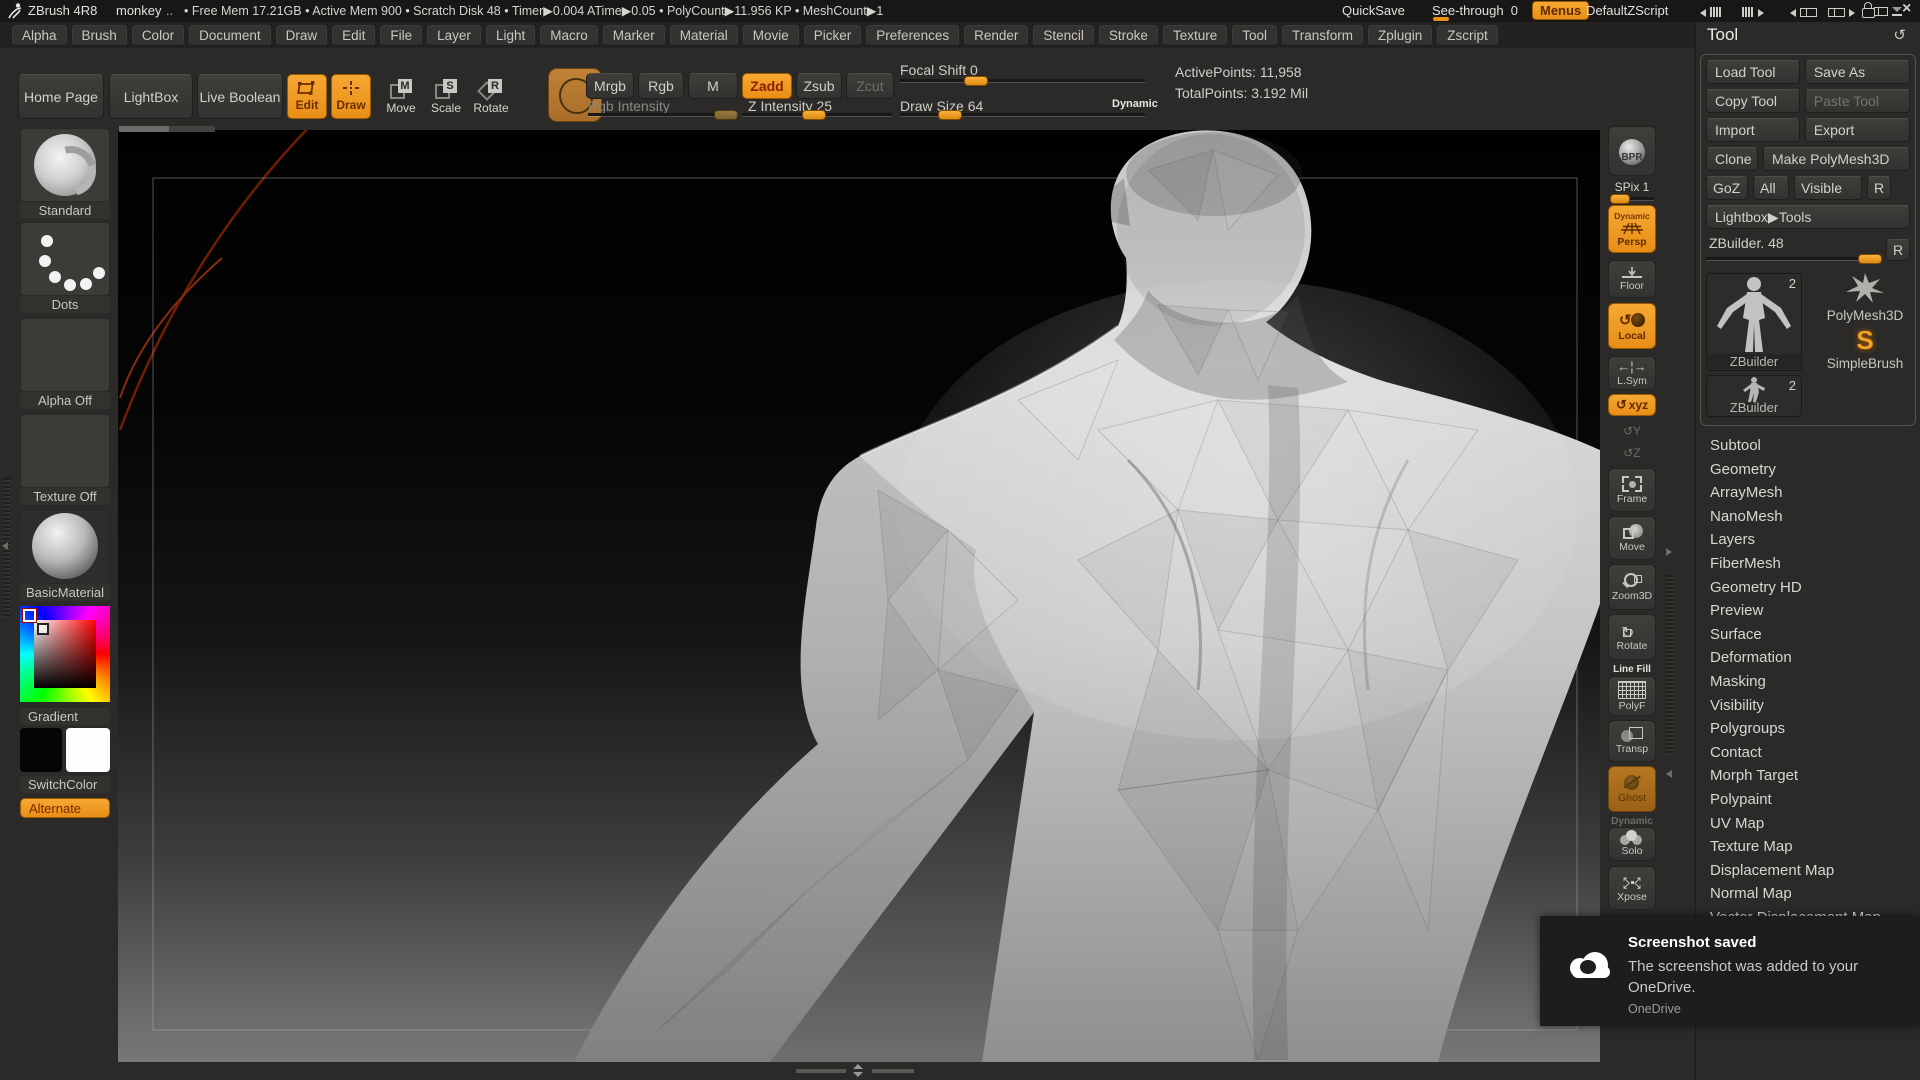  Describe the element at coordinates (1022, 114) in the screenshot. I see `draw-size-track` at that location.